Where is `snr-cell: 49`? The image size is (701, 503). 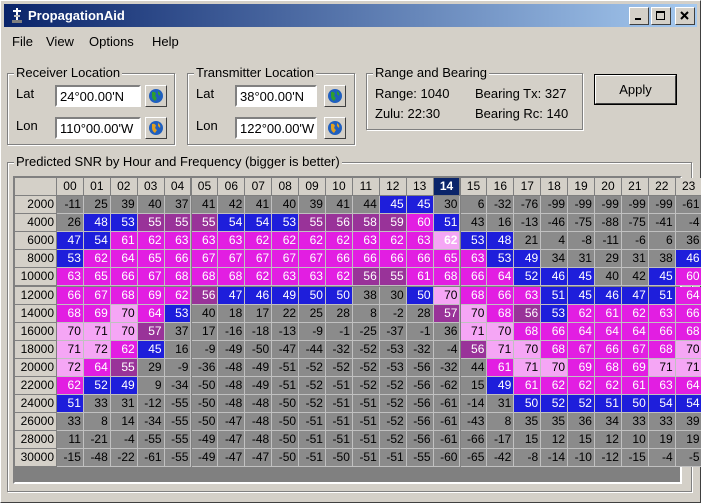 snr-cell: 49 is located at coordinates (286, 295).